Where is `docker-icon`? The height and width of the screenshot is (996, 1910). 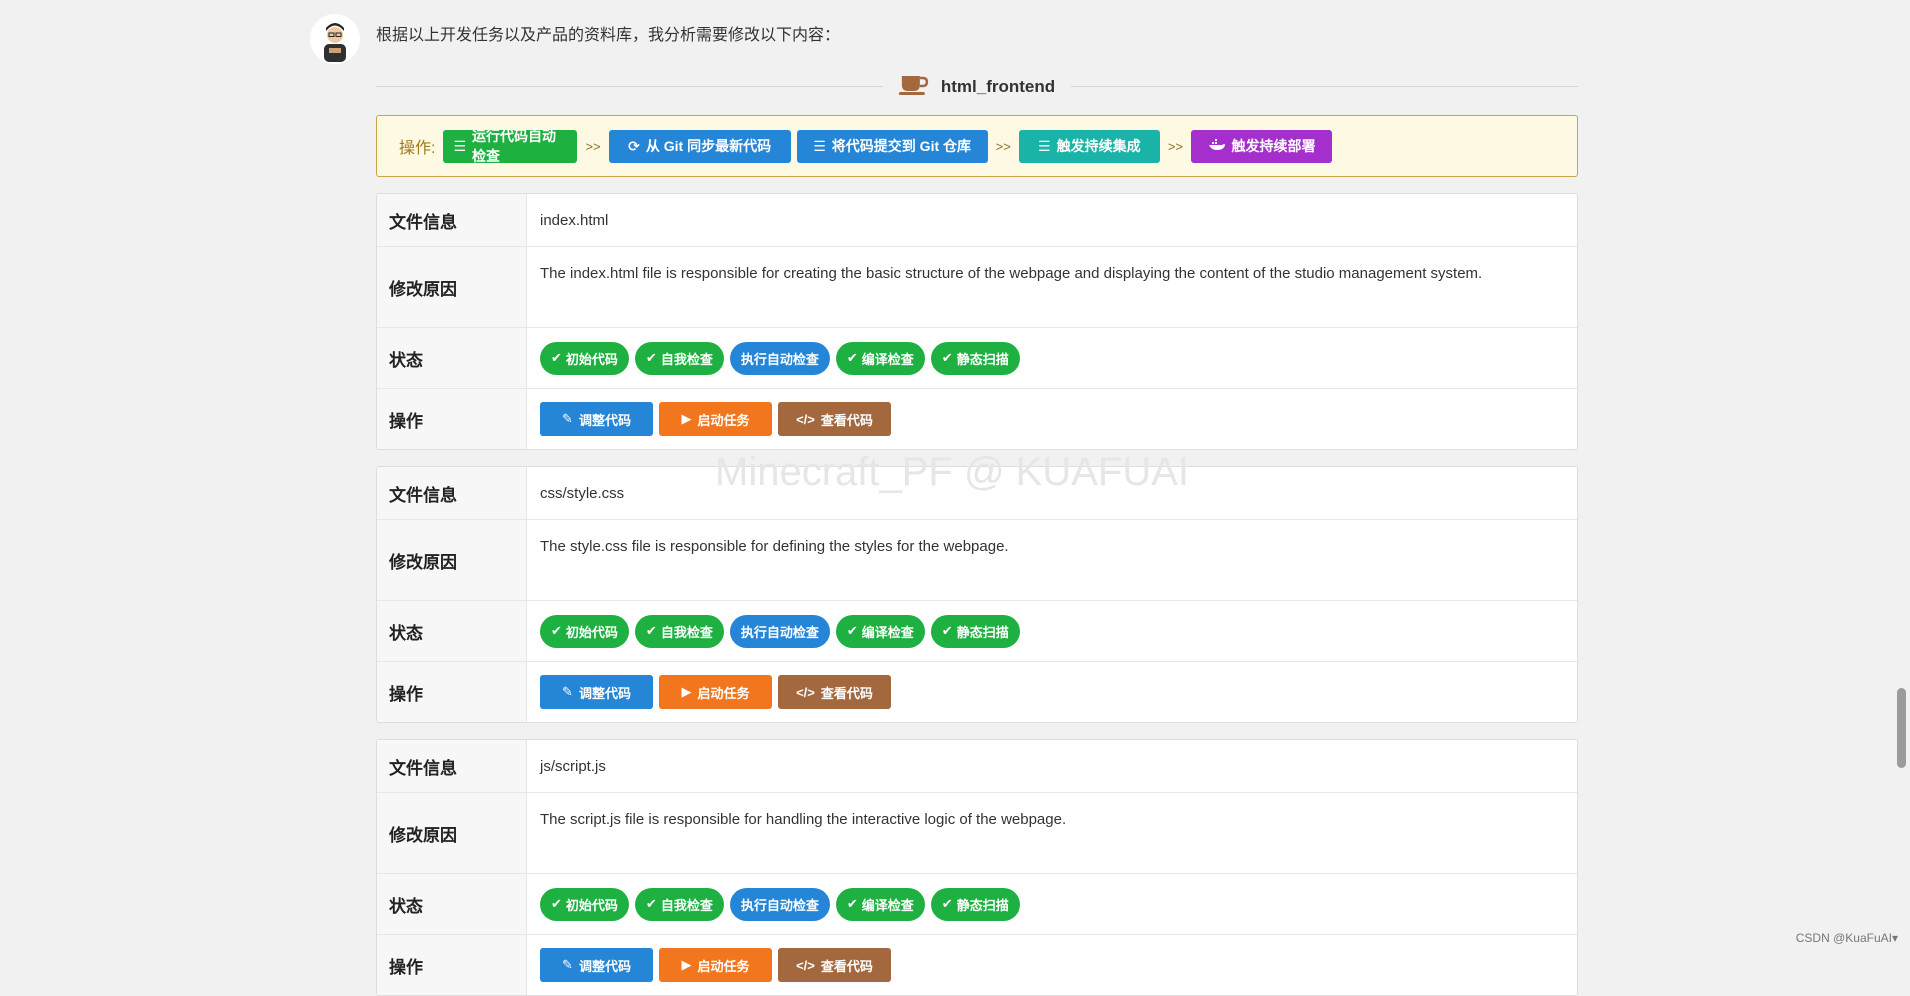 docker-icon is located at coordinates (1217, 146).